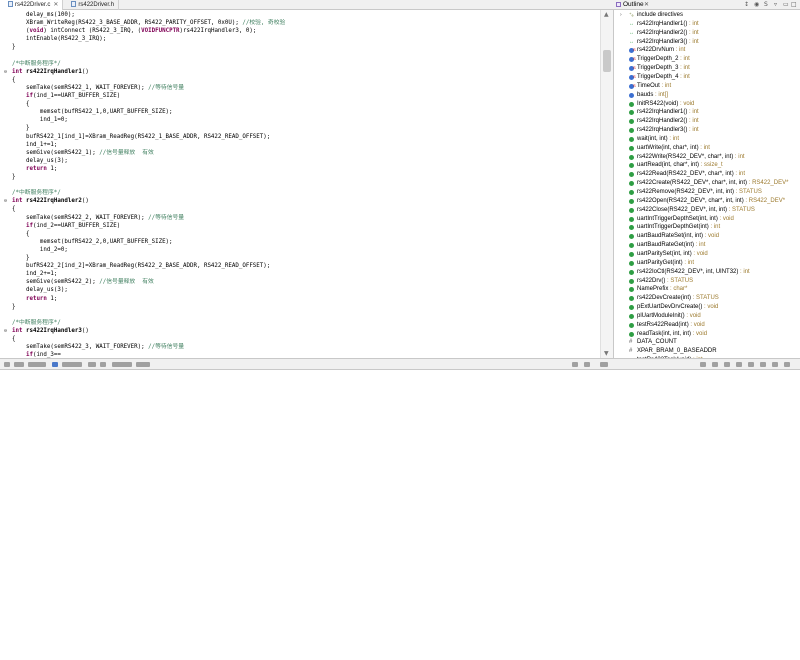 The image size is (800, 660). Describe the element at coordinates (126, 282) in the screenshot. I see `code-comment: //信号量释放 有效` at that location.